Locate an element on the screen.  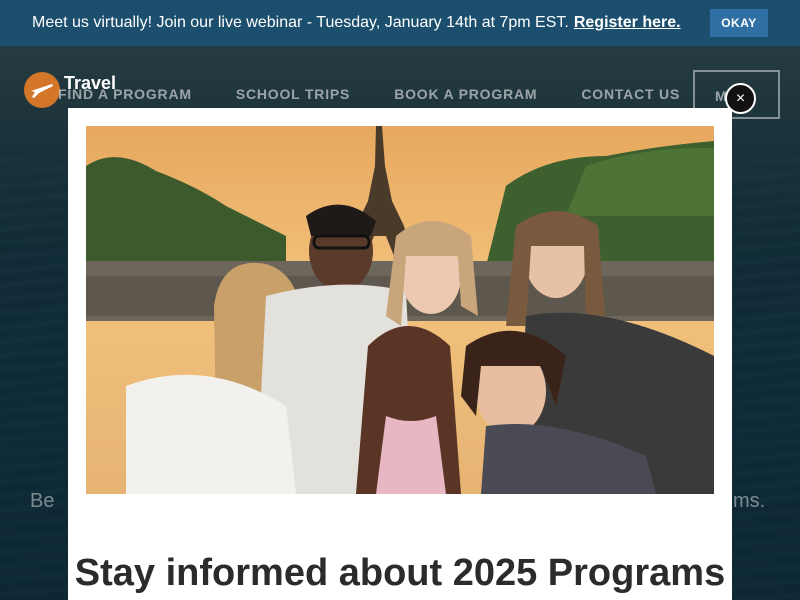
nav-find-a-program: FIND A PROGRAM is located at coordinates (125, 94).